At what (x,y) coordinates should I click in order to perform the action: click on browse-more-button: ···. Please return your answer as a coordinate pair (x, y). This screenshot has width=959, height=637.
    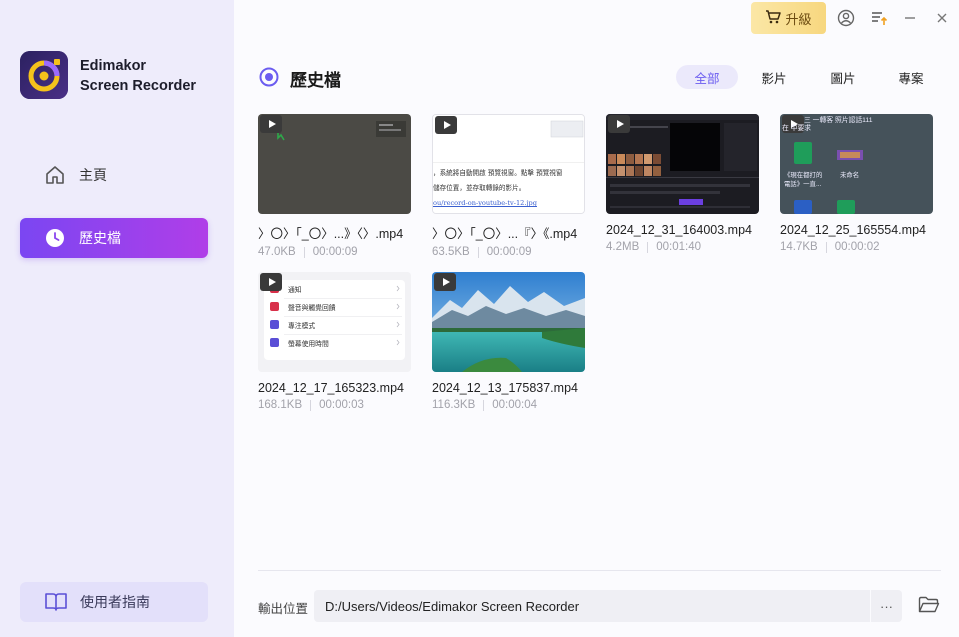
    Looking at the image, I should click on (886, 606).